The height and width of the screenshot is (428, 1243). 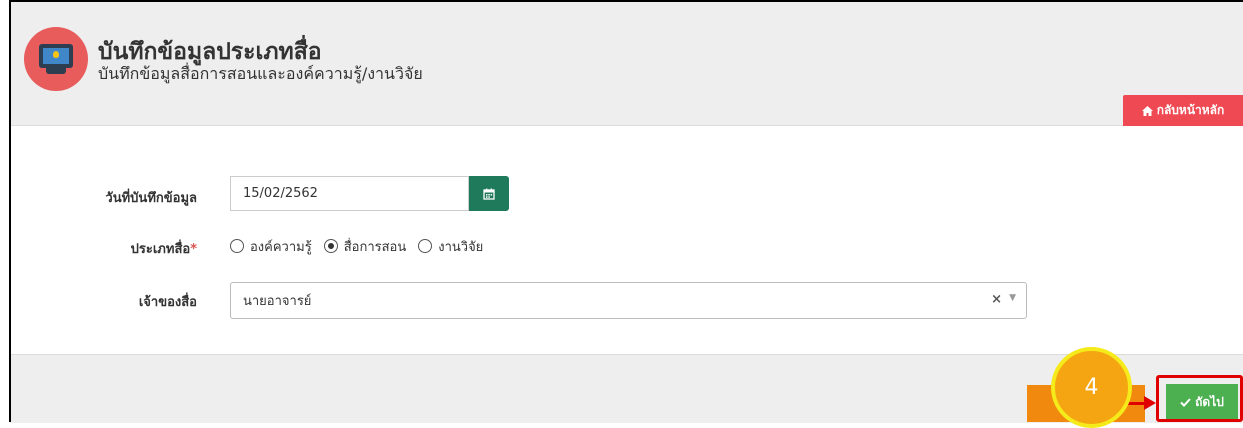 I want to click on lightbulb-icon, so click(x=56, y=54).